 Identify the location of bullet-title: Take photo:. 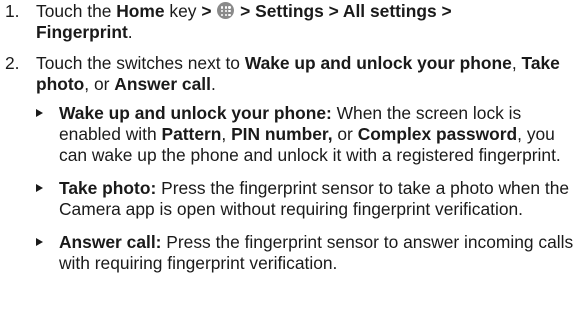
(108, 187).